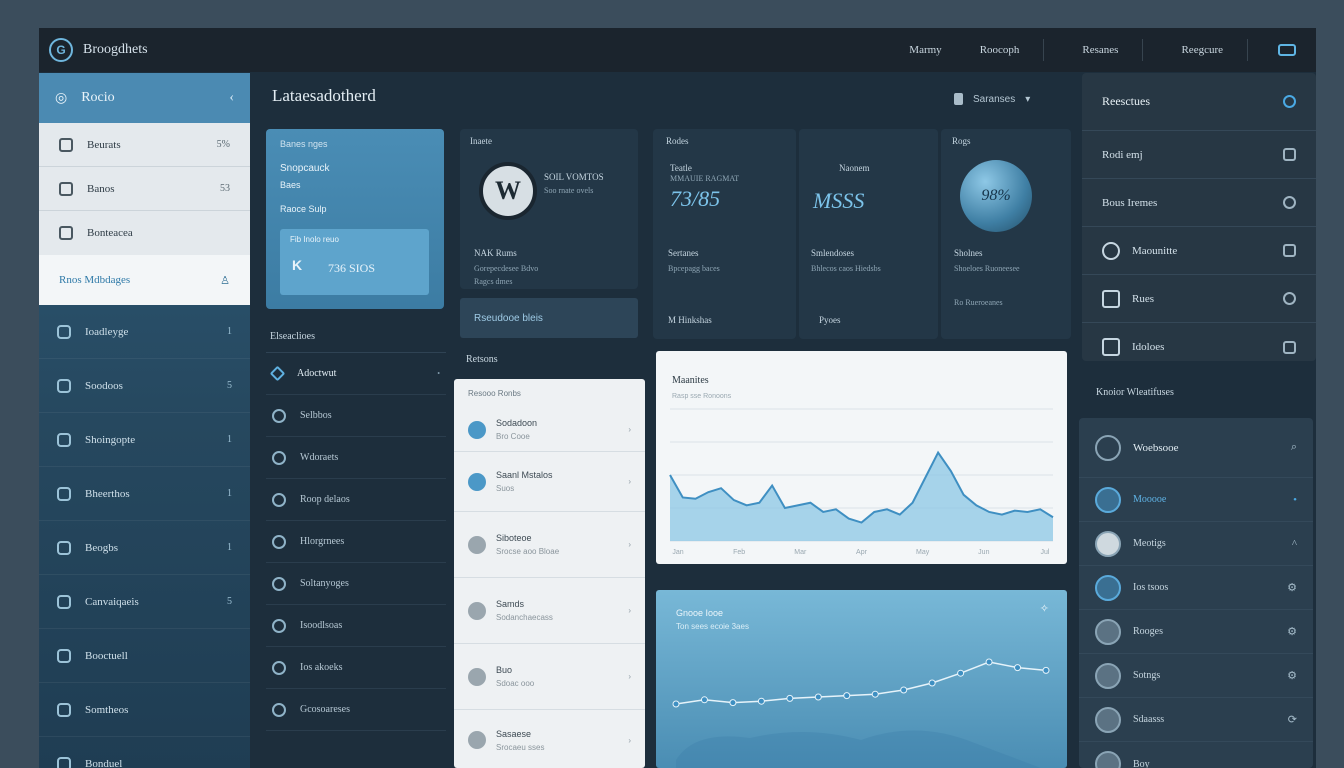 The height and width of the screenshot is (768, 1344). I want to click on sidebar-item: Bonteacea, so click(144, 233).